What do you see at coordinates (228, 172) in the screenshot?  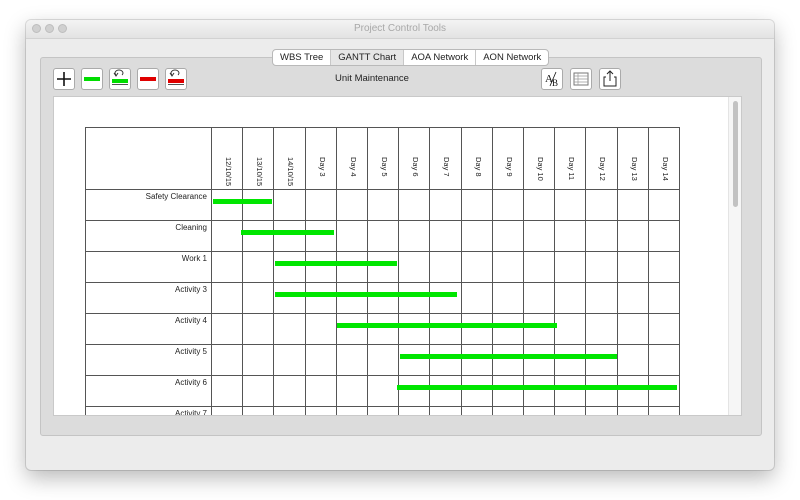 I see `gantt-column-header: 12/10/15` at bounding box center [228, 172].